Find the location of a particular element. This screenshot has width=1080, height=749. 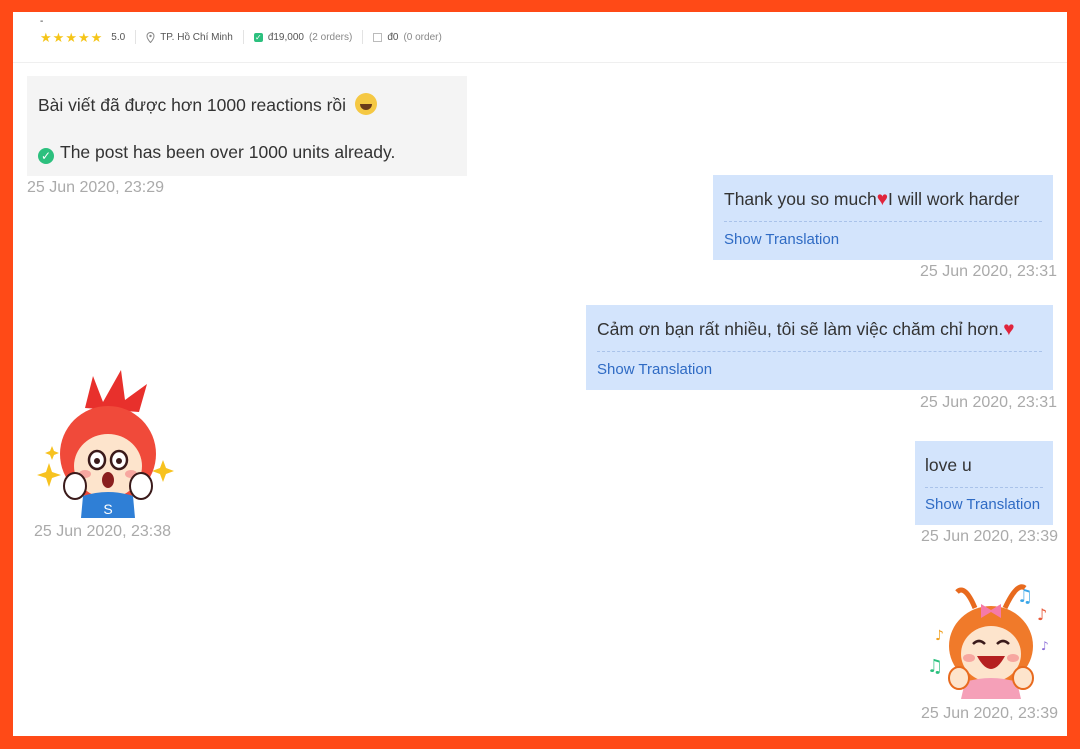

message-text: love u is located at coordinates (948, 465).